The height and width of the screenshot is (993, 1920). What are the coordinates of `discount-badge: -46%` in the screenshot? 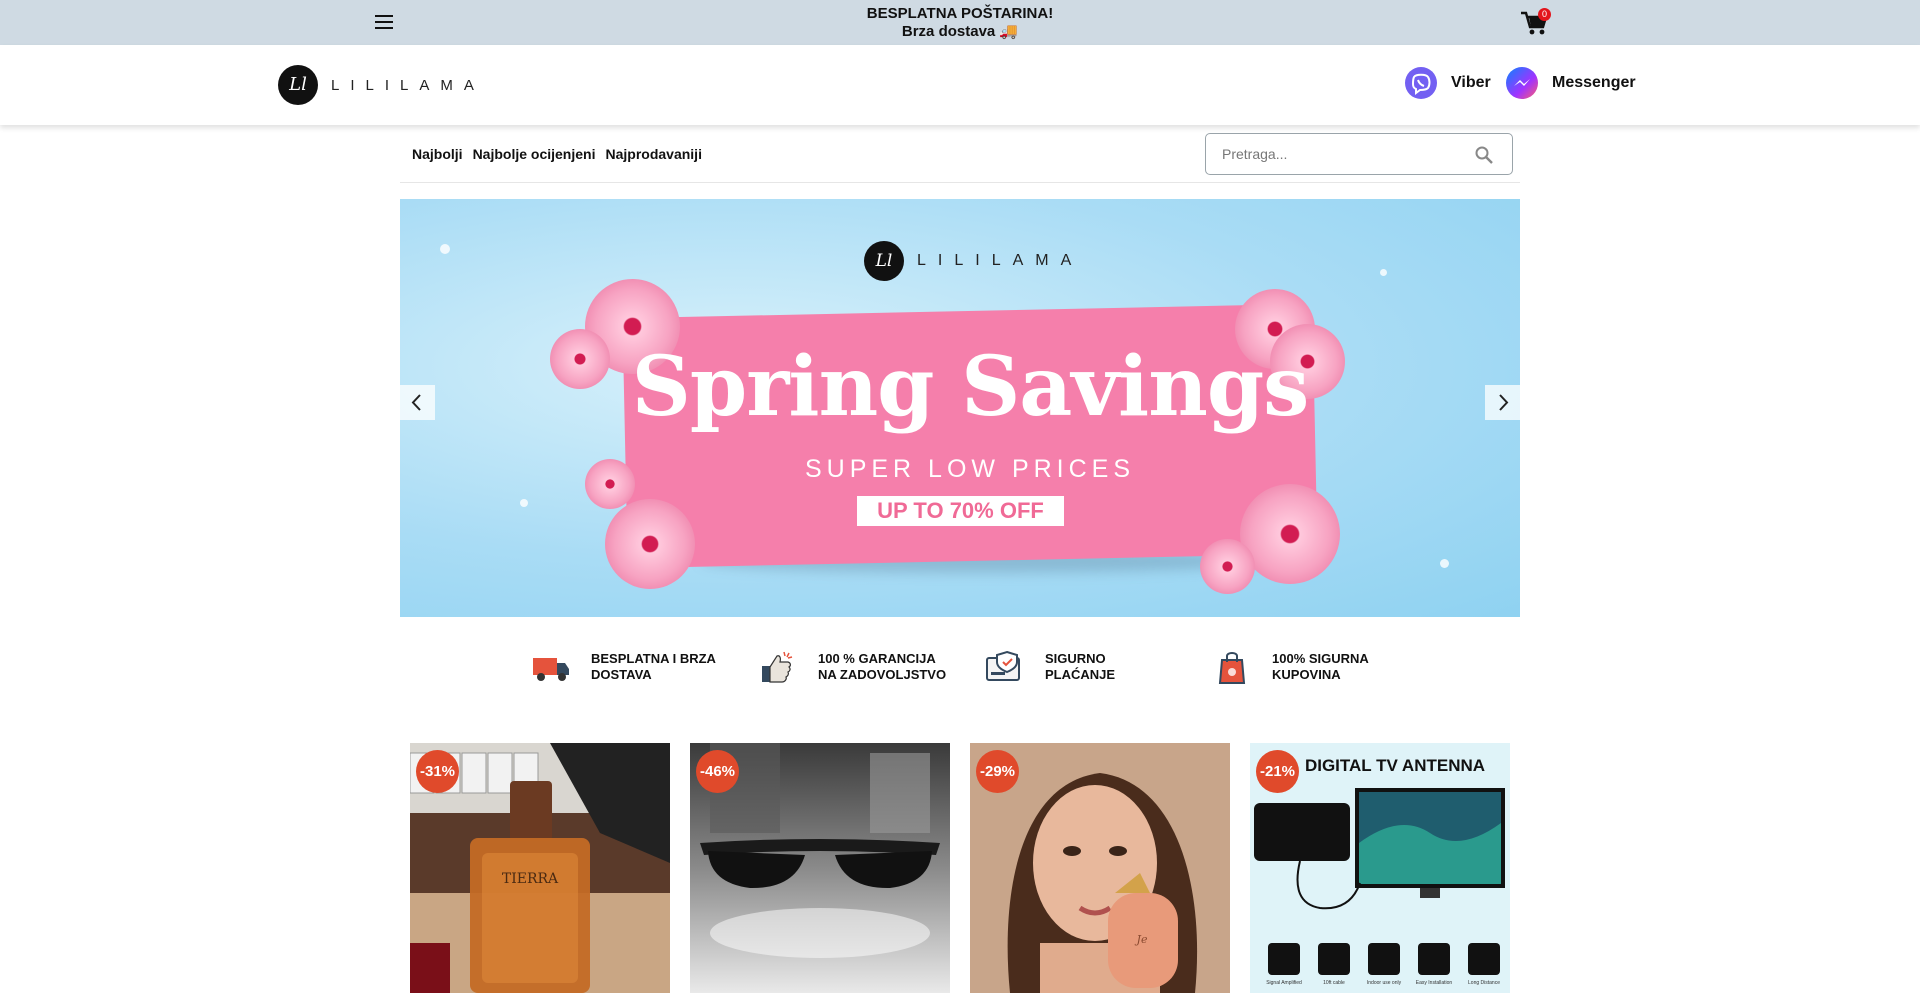 It's located at (717, 771).